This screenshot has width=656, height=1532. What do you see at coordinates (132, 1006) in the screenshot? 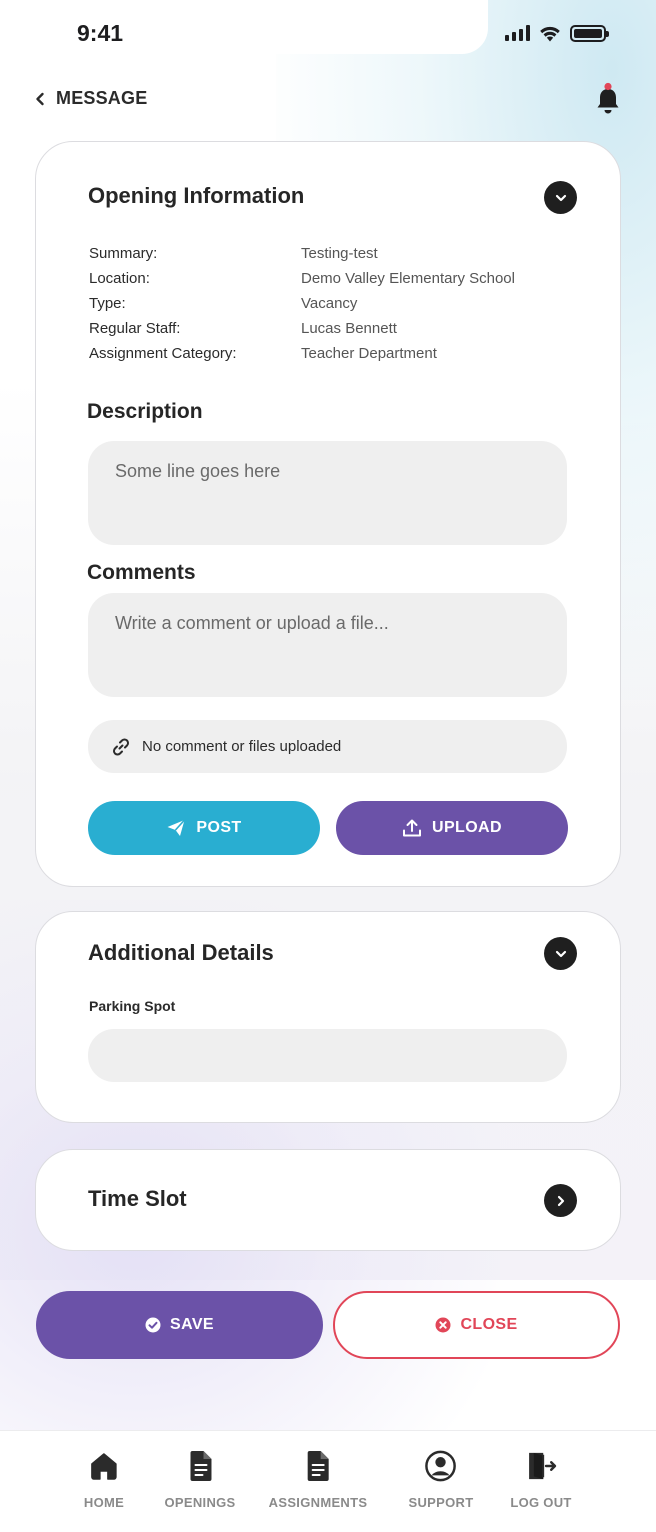
I see `parking-spot-label: Parking Spot` at bounding box center [132, 1006].